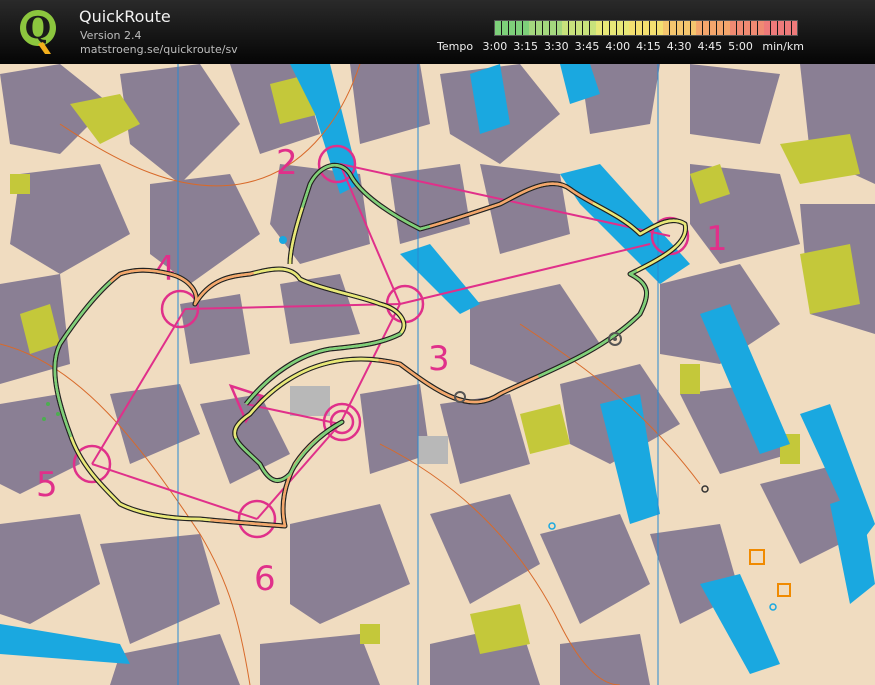 The width and height of the screenshot is (875, 685). I want to click on pace-scale-tick: 4:30, so click(679, 46).